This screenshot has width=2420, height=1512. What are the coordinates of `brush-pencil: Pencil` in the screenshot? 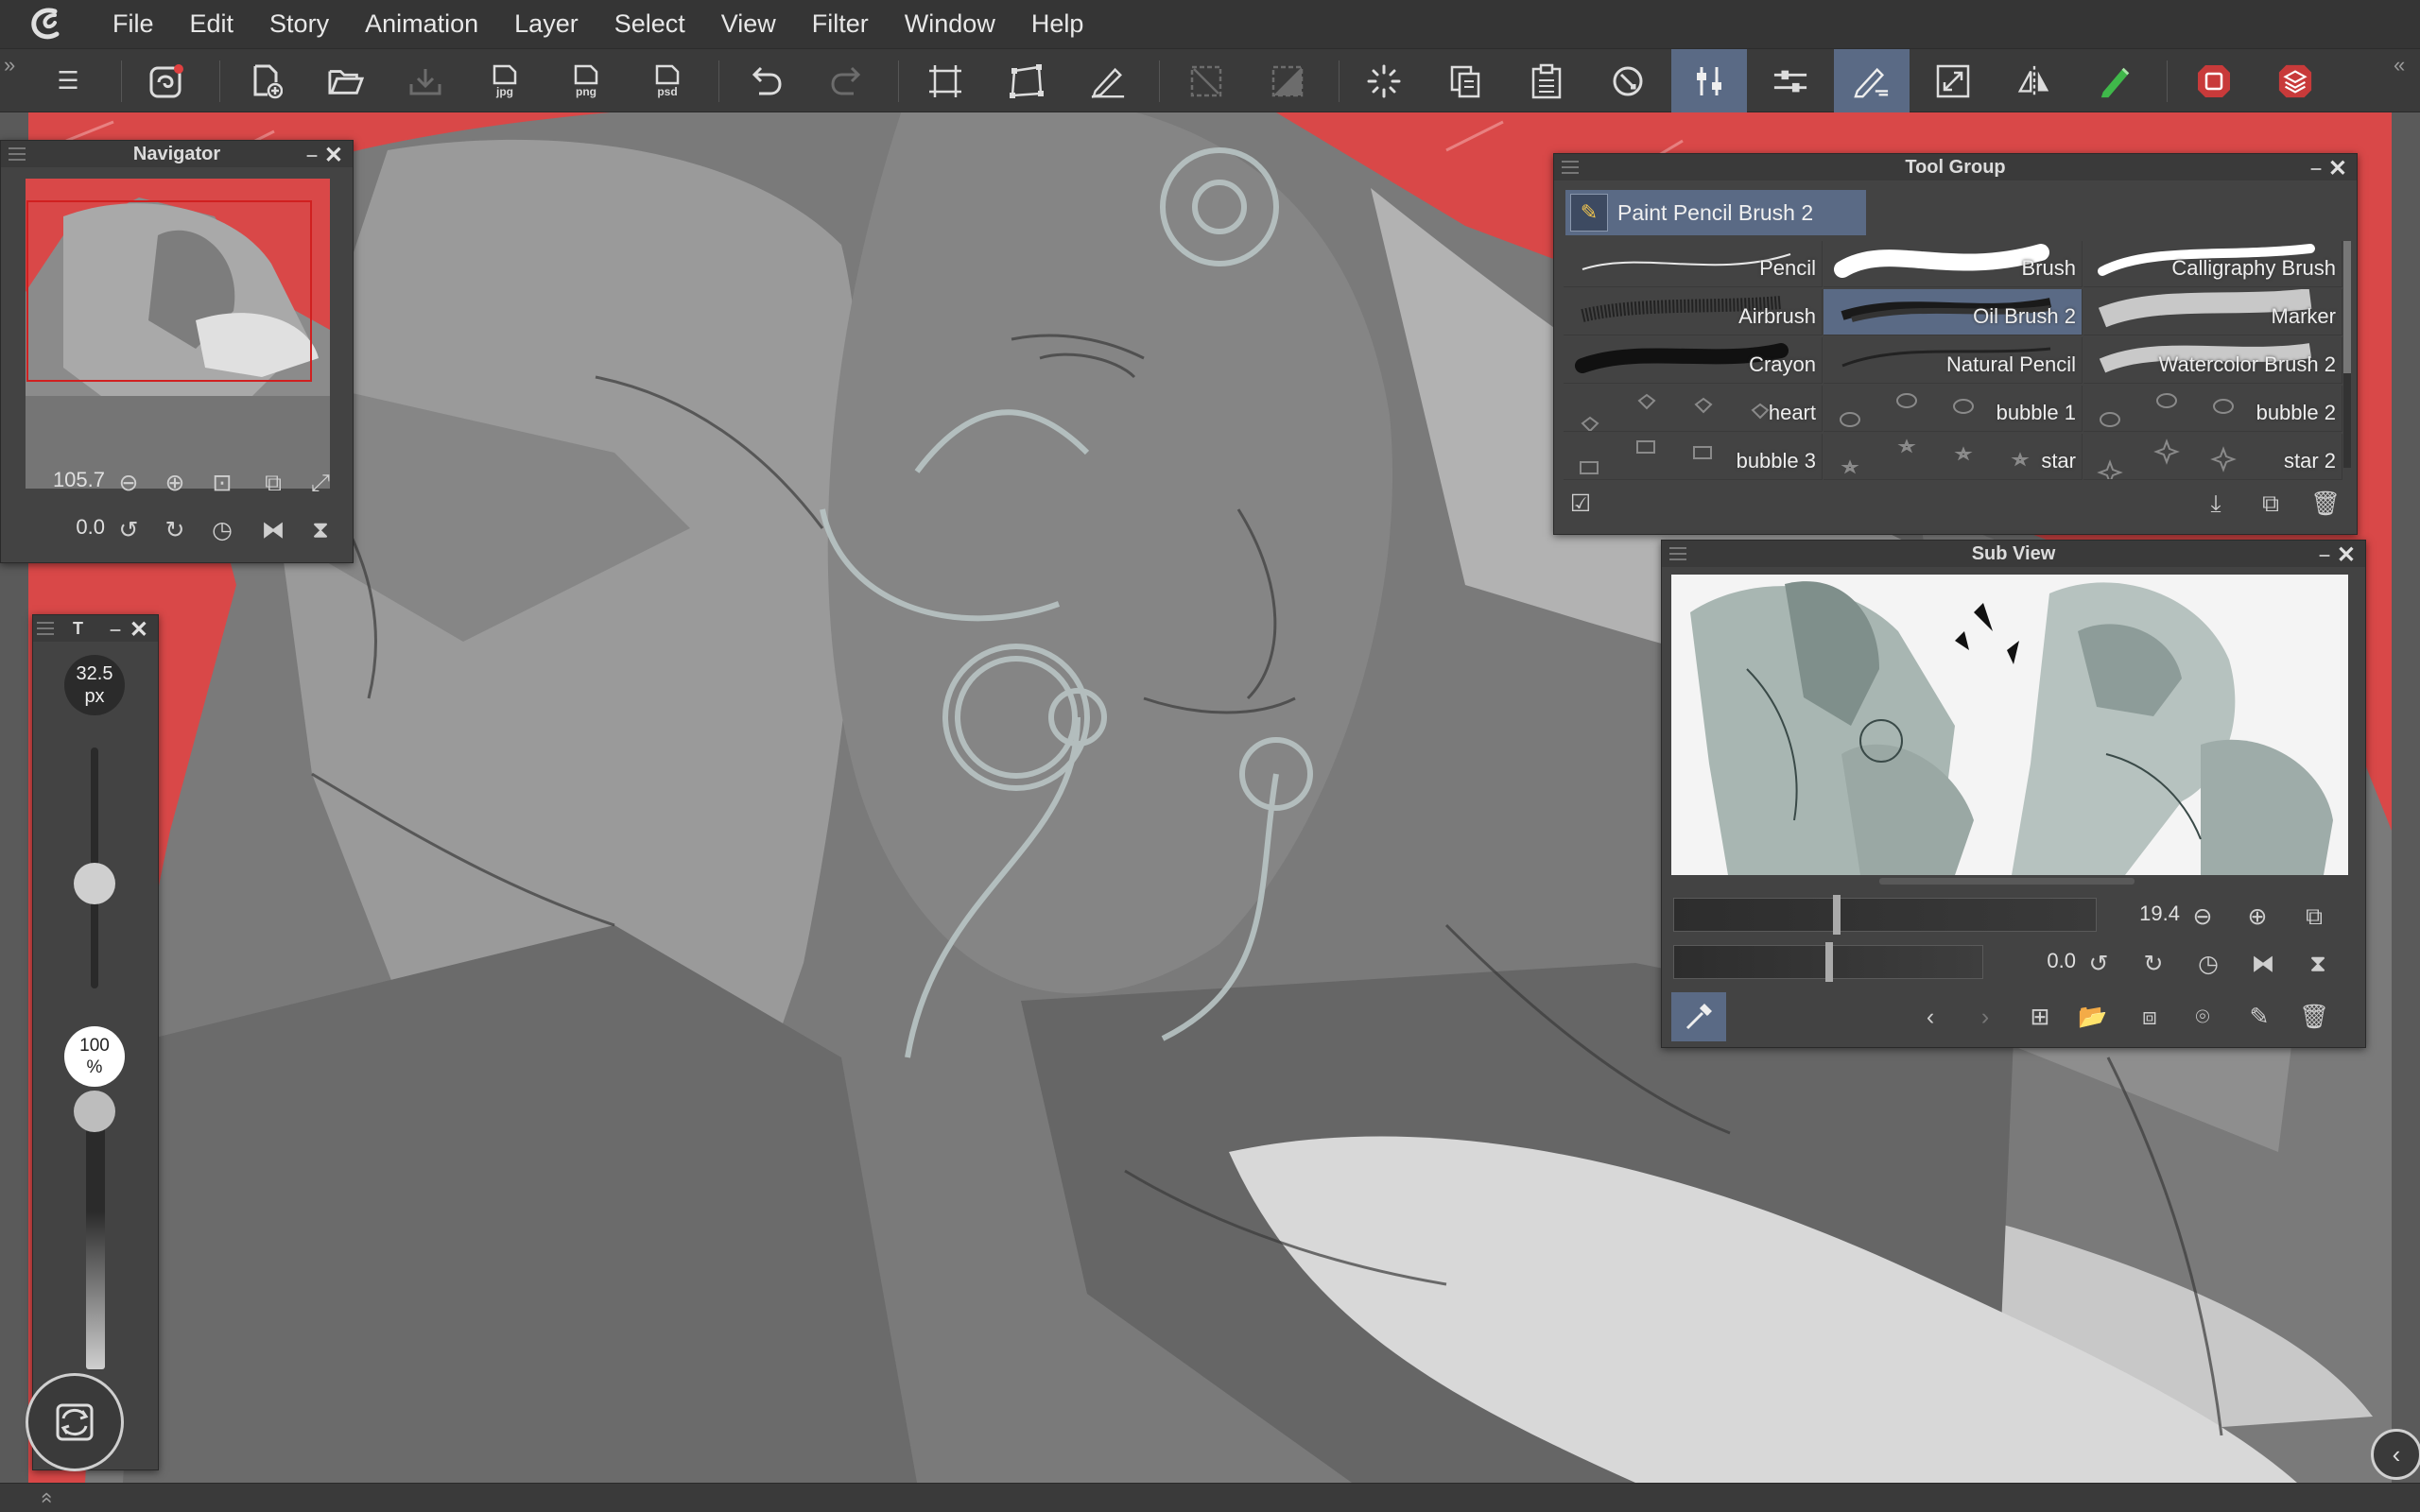 It's located at (1694, 264).